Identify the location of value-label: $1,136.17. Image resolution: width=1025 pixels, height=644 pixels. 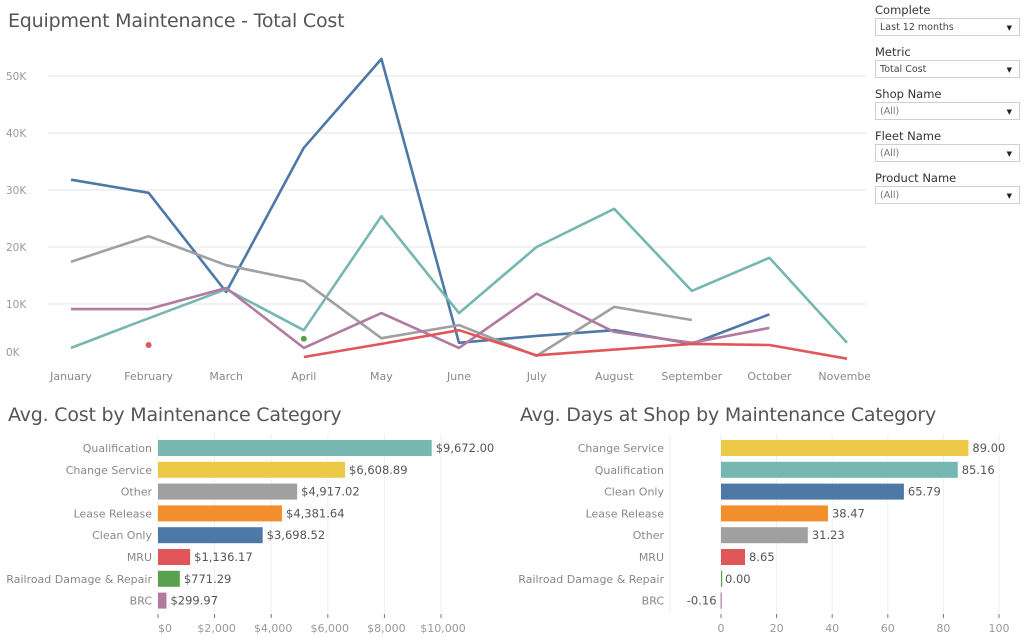
(223, 557).